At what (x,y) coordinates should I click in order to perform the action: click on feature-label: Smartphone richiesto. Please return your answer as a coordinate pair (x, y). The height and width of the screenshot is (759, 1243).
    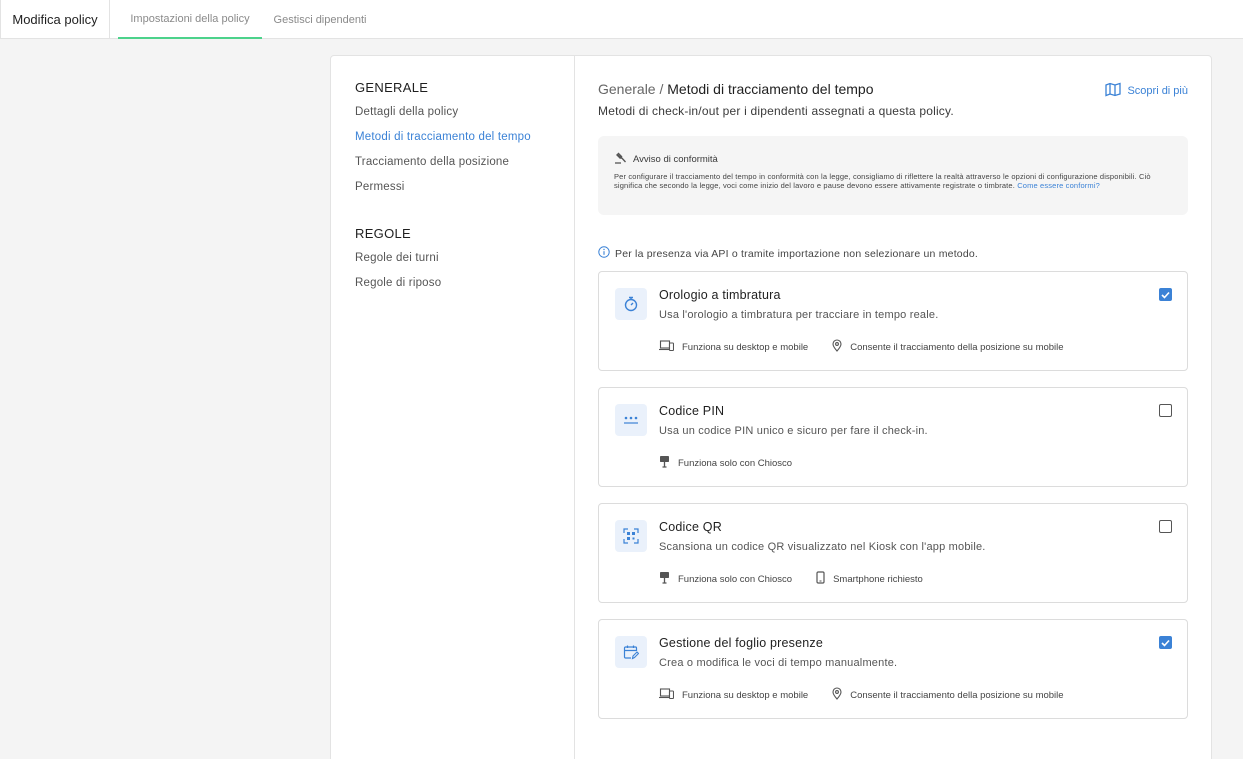
    Looking at the image, I should click on (878, 579).